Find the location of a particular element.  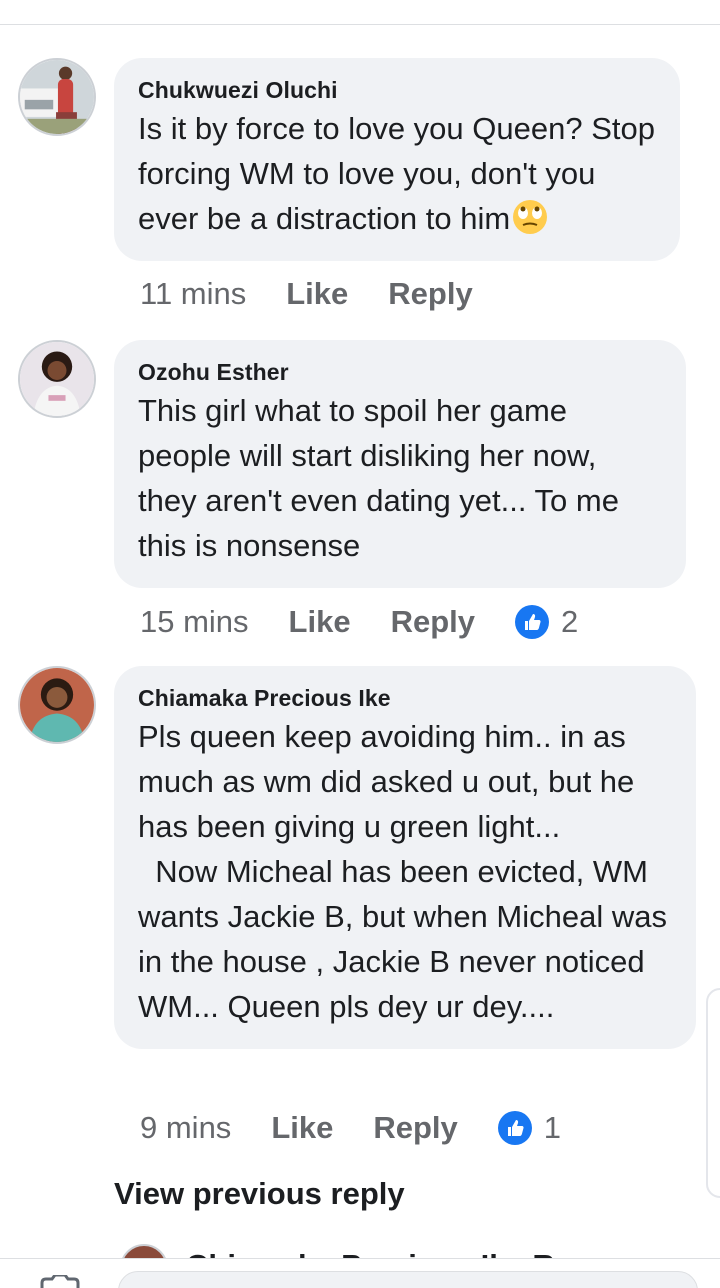

comment-input is located at coordinates (408, 1279).